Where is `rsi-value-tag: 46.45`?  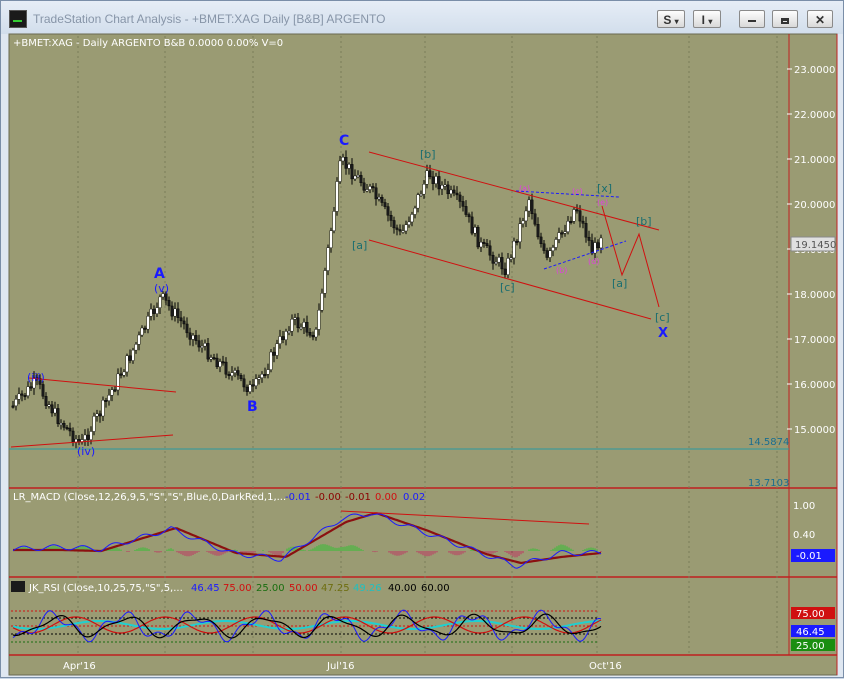 rsi-value-tag: 46.45 is located at coordinates (810, 632).